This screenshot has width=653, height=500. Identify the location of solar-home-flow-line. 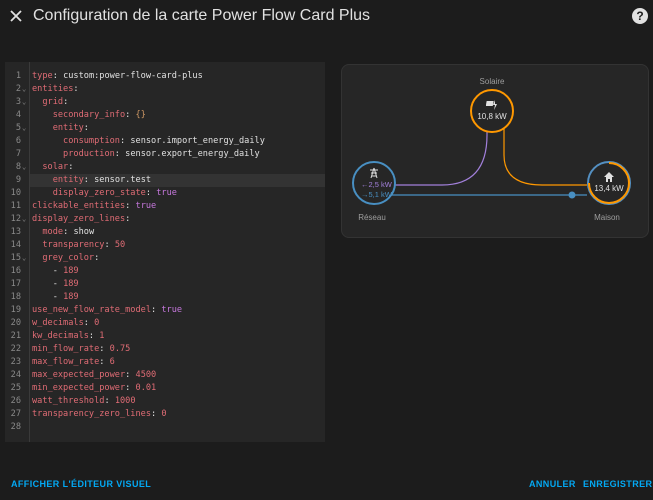
(545, 156).